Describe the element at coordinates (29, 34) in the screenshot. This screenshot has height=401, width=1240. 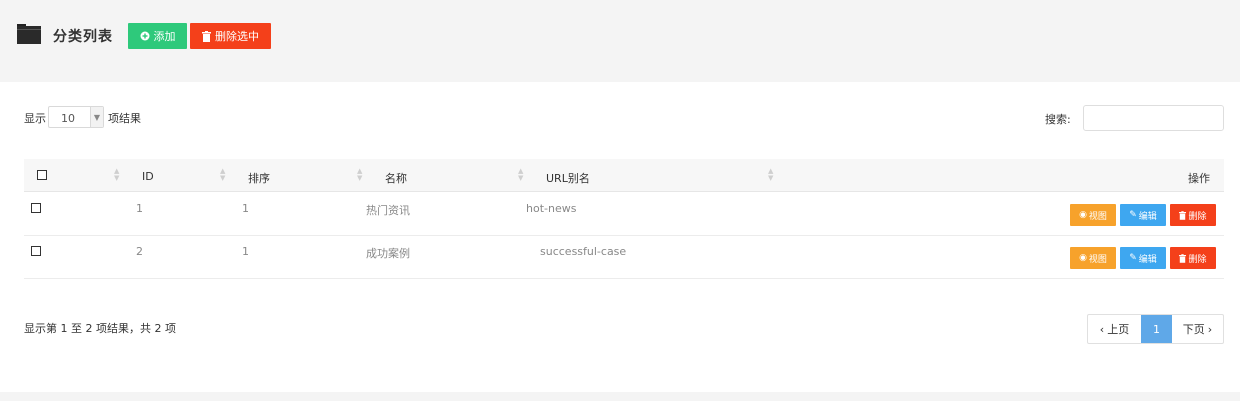
I see `folder-icon` at that location.